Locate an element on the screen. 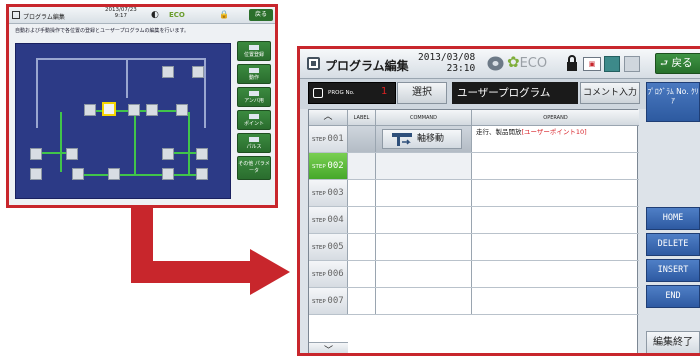 The width and height of the screenshot is (700, 356). small-side-button: ポイント is located at coordinates (254, 120).